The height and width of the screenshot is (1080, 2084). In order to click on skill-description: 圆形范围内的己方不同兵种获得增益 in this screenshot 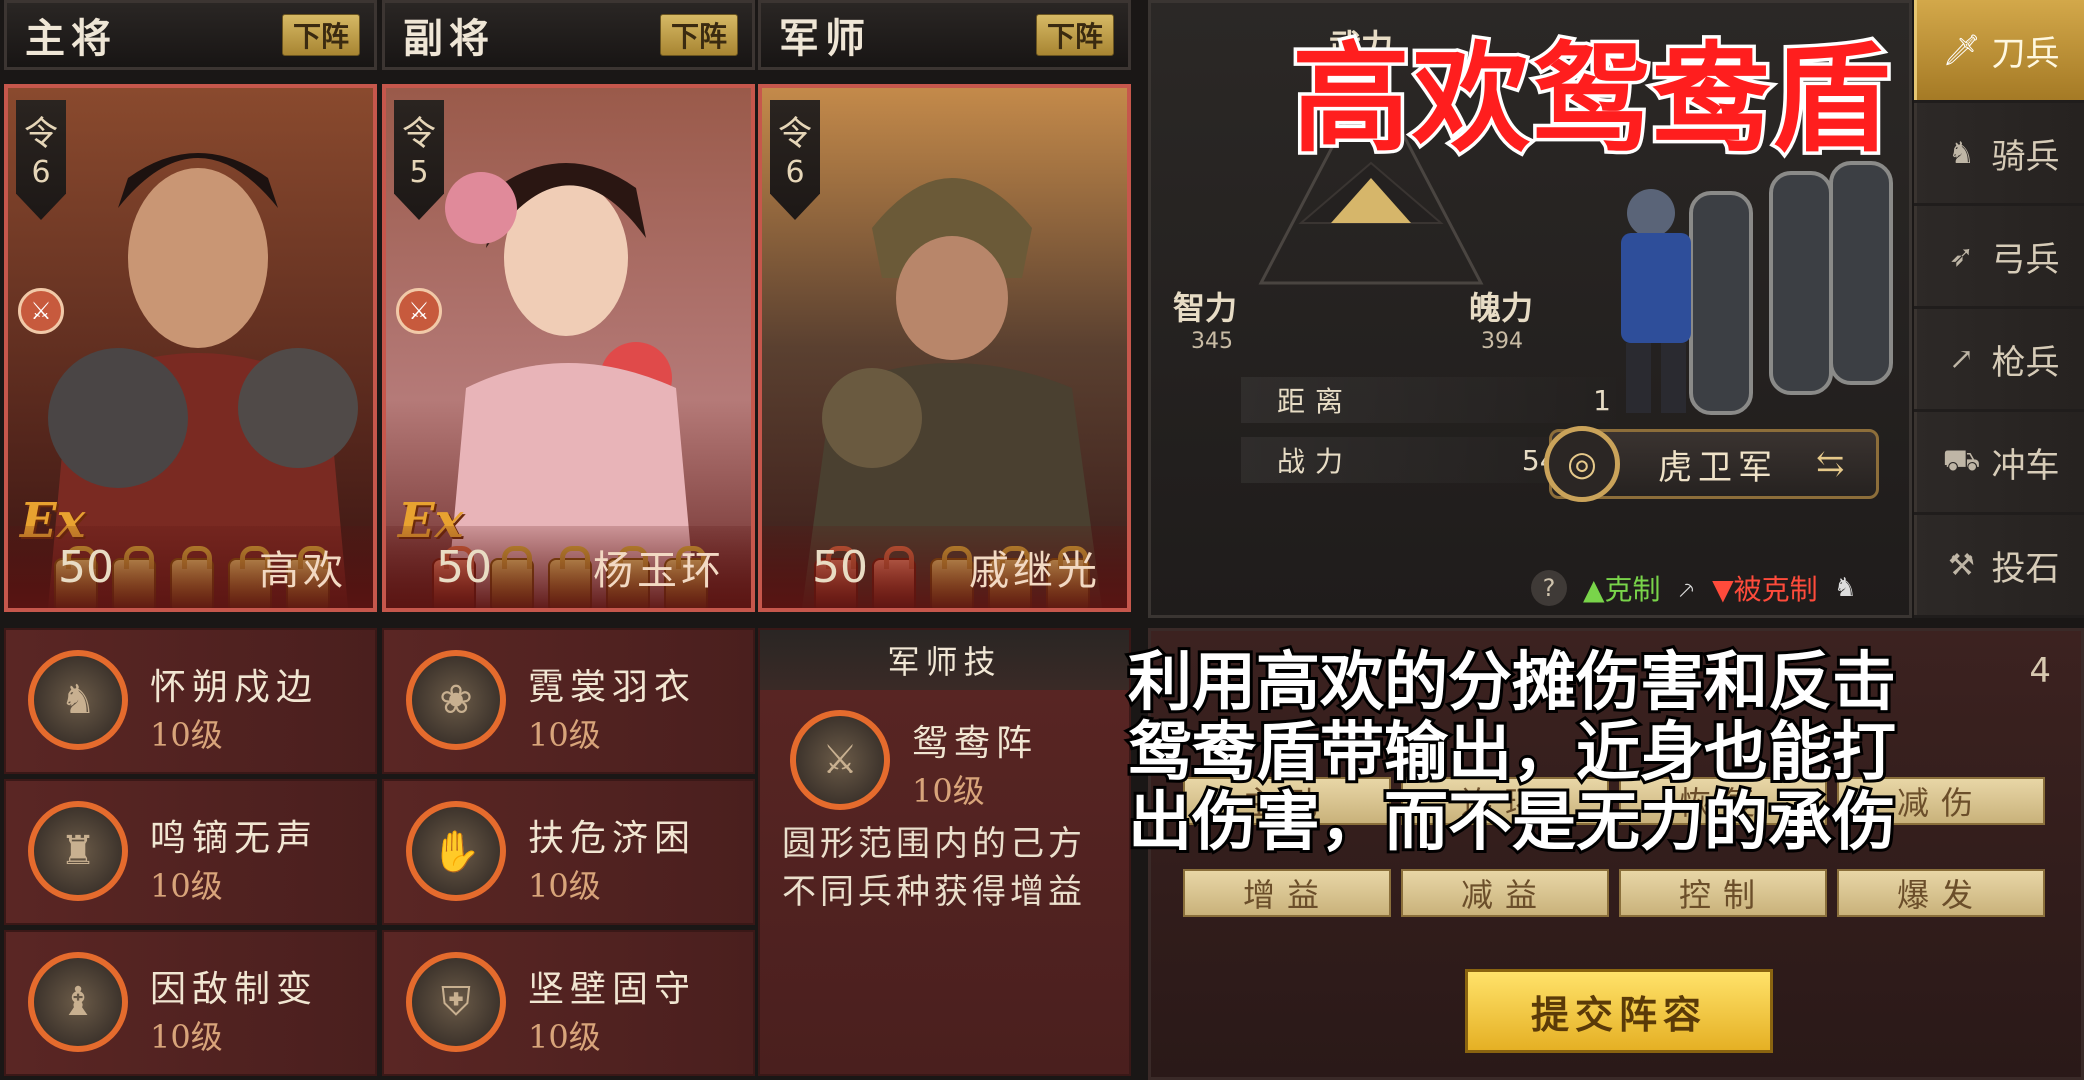, I will do `click(934, 868)`.